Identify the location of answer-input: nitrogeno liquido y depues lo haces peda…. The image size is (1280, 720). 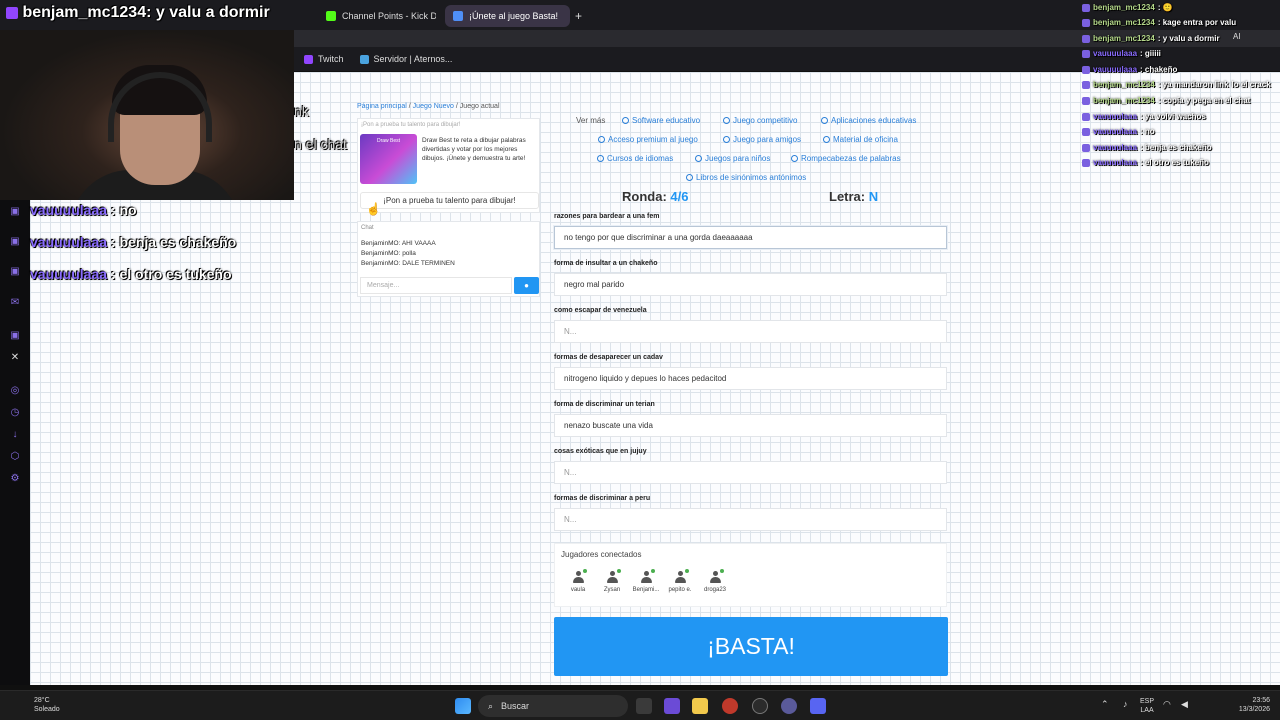
(750, 378).